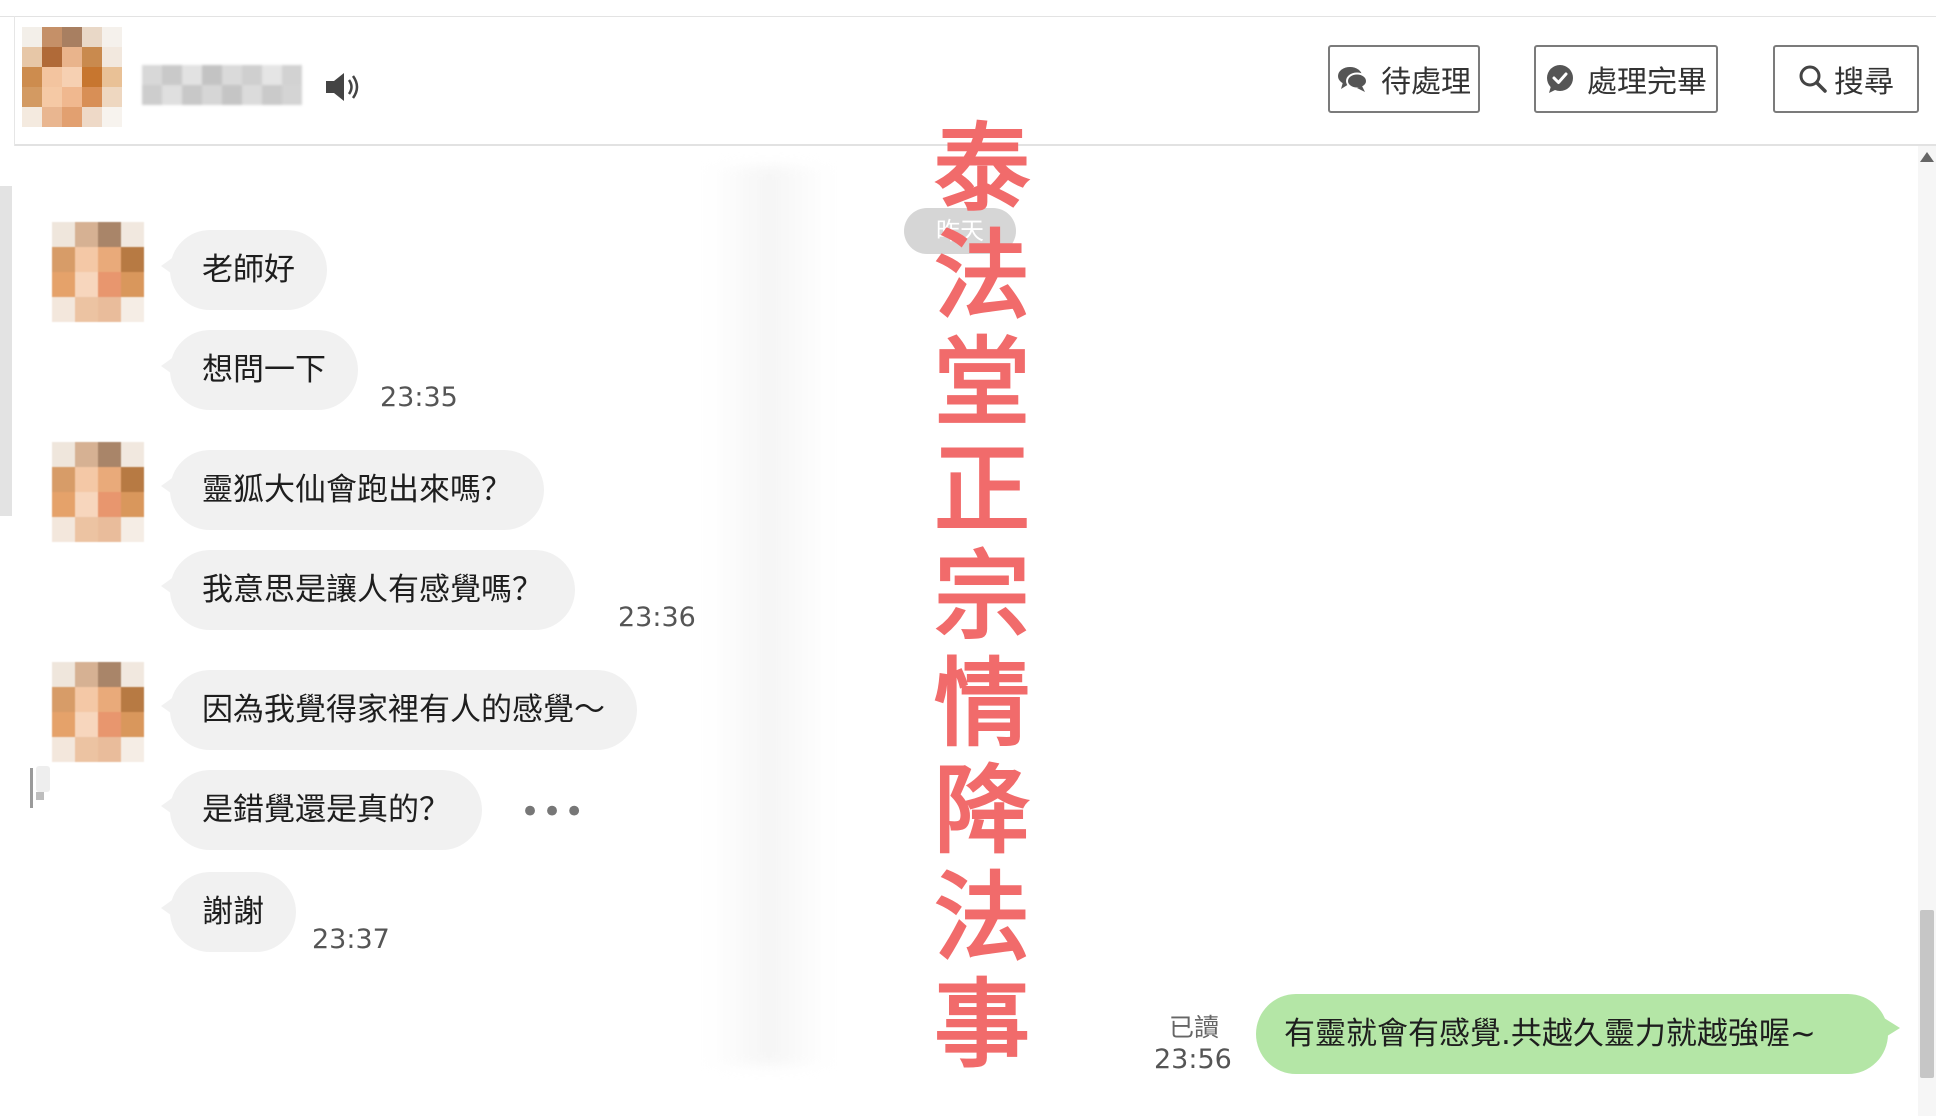 The image size is (1936, 1116). What do you see at coordinates (368, 590) in the screenshot?
I see `message-bubble: 我意思是讓人有感覺嗎？` at bounding box center [368, 590].